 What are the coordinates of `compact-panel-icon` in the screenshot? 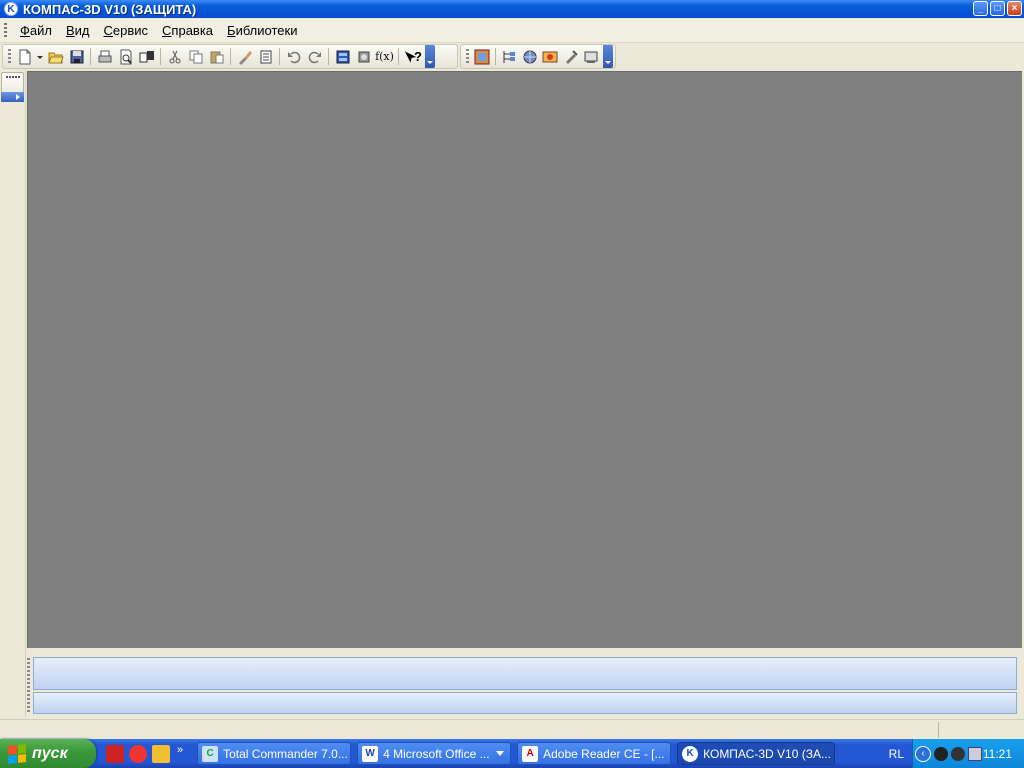 It's located at (482, 56).